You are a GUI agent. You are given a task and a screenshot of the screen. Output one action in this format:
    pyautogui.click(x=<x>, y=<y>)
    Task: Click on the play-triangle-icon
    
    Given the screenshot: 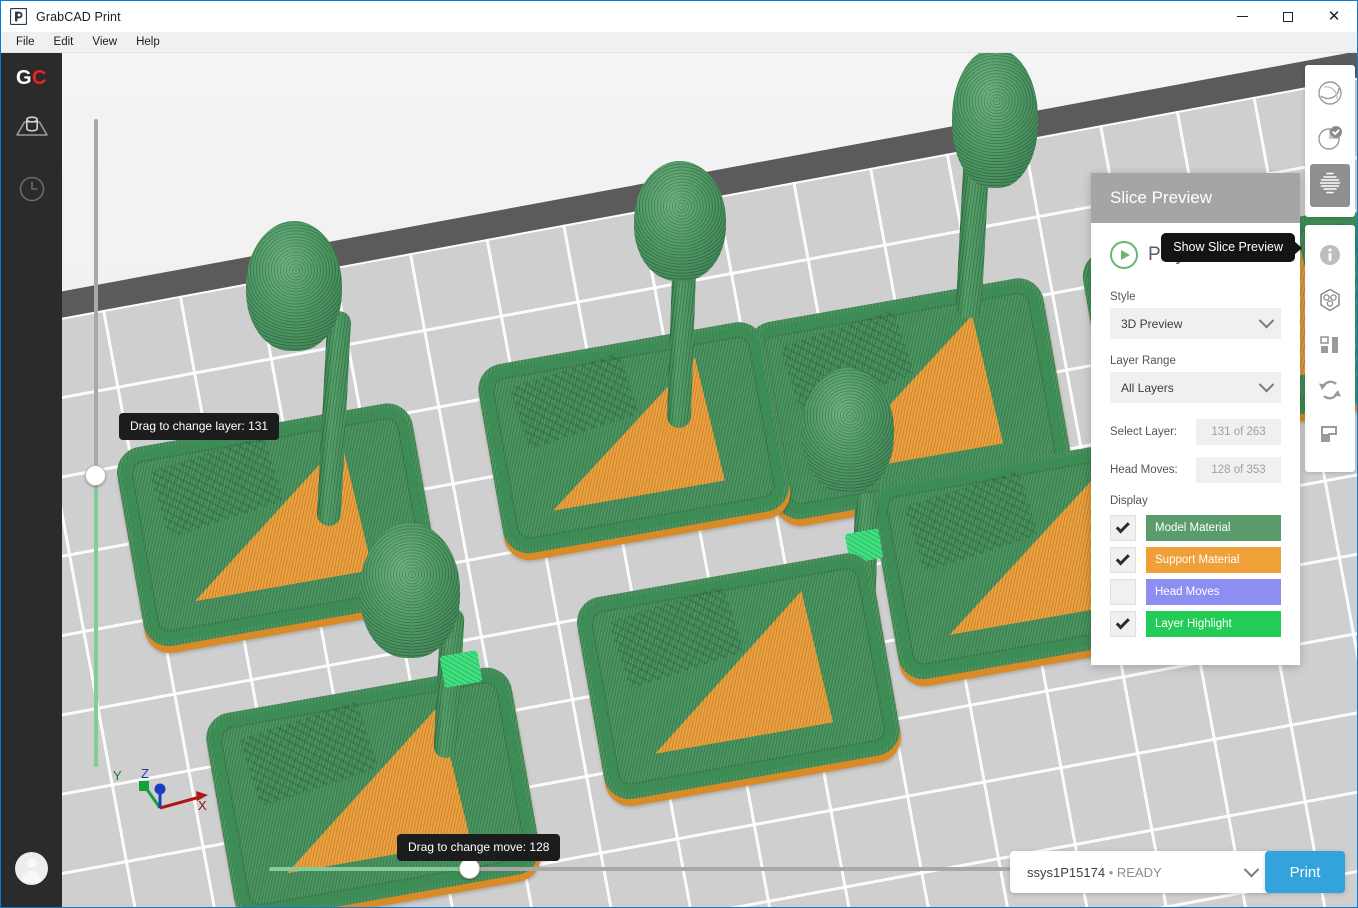 What is the action you would take?
    pyautogui.click(x=1125, y=255)
    